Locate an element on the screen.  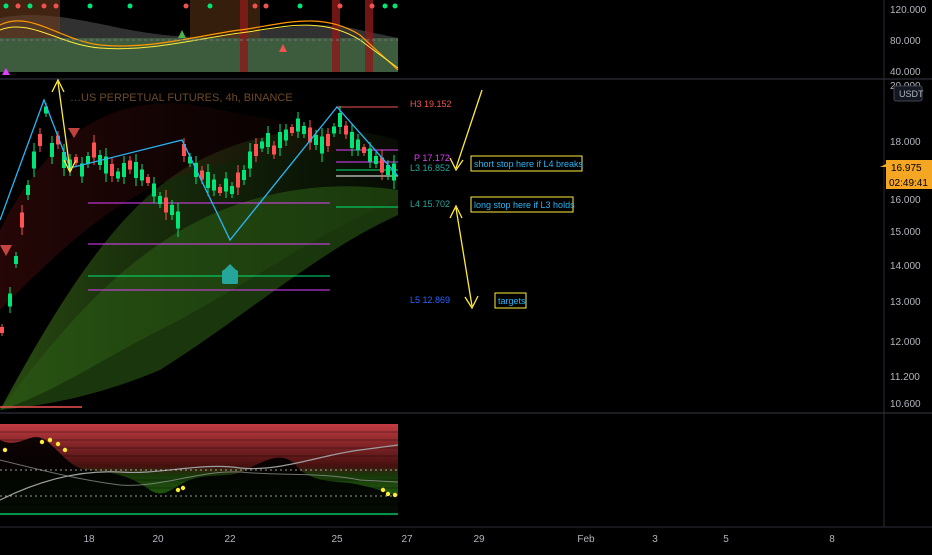
top-oscillator is located at coordinates (199, 37).